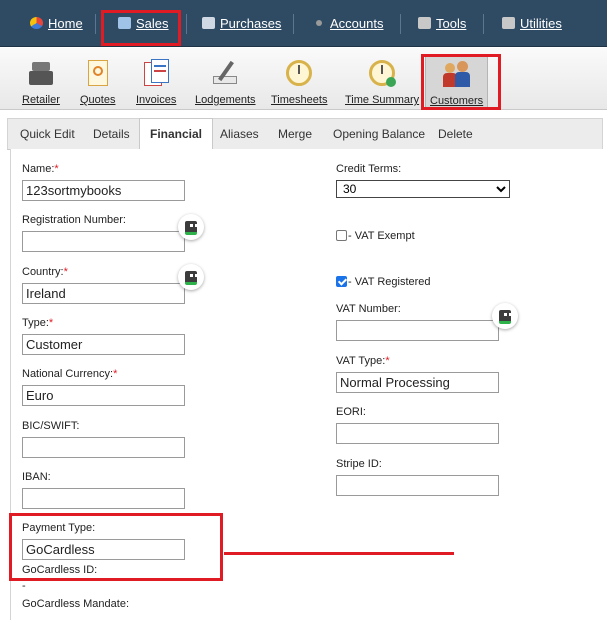  What do you see at coordinates (532, 23) in the screenshot?
I see `menu-utilities: Utilities` at bounding box center [532, 23].